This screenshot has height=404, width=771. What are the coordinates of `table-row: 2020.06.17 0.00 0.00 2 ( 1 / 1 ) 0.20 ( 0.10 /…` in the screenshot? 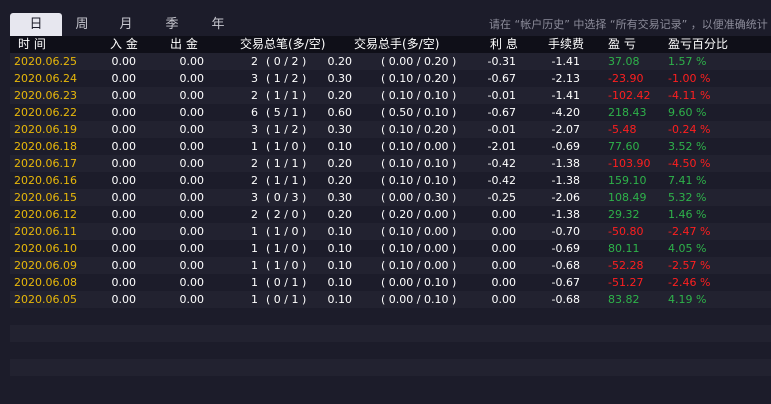 It's located at (390, 163).